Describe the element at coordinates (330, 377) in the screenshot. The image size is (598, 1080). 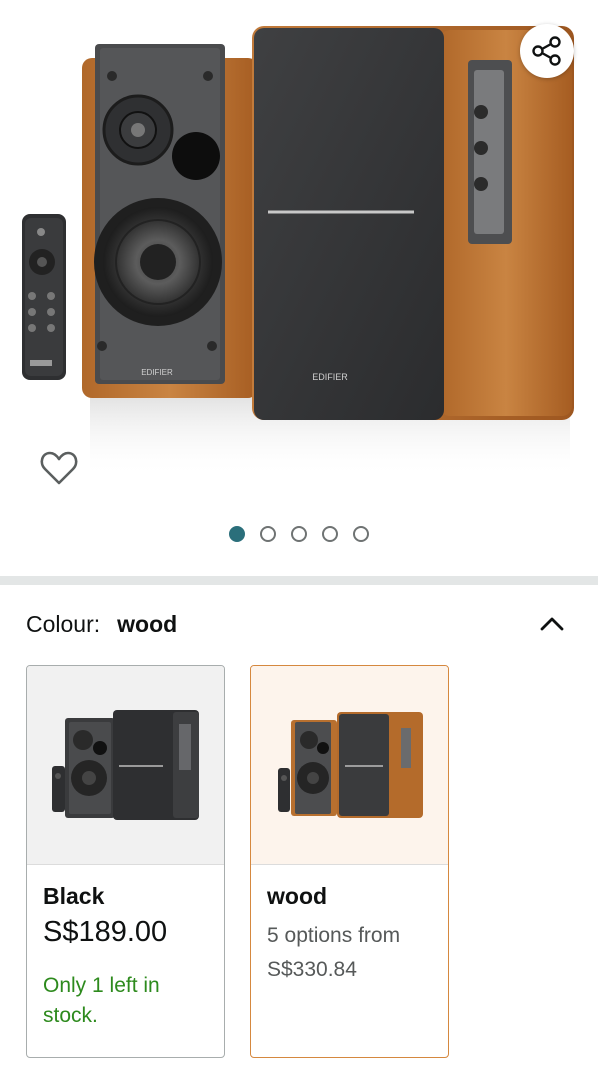
I see `brand-mark-right: EDIFIER` at that location.